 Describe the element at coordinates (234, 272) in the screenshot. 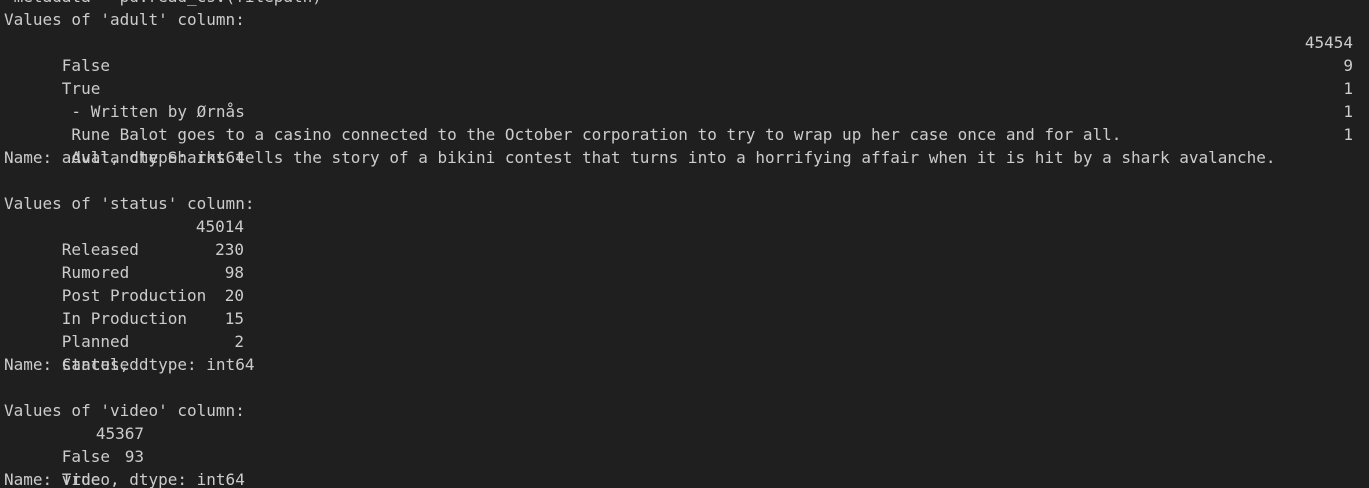

I see `row-count: 98` at that location.